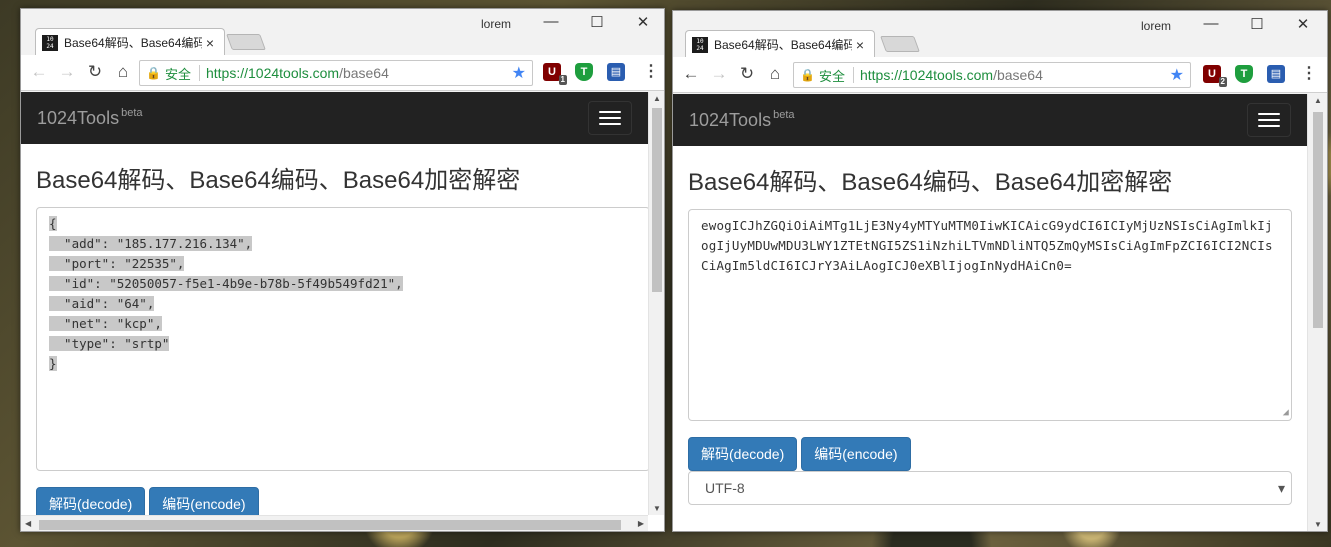 This screenshot has height=547, width=1331. Describe the element at coordinates (343, 364) in the screenshot. I see `json-line: }` at that location.